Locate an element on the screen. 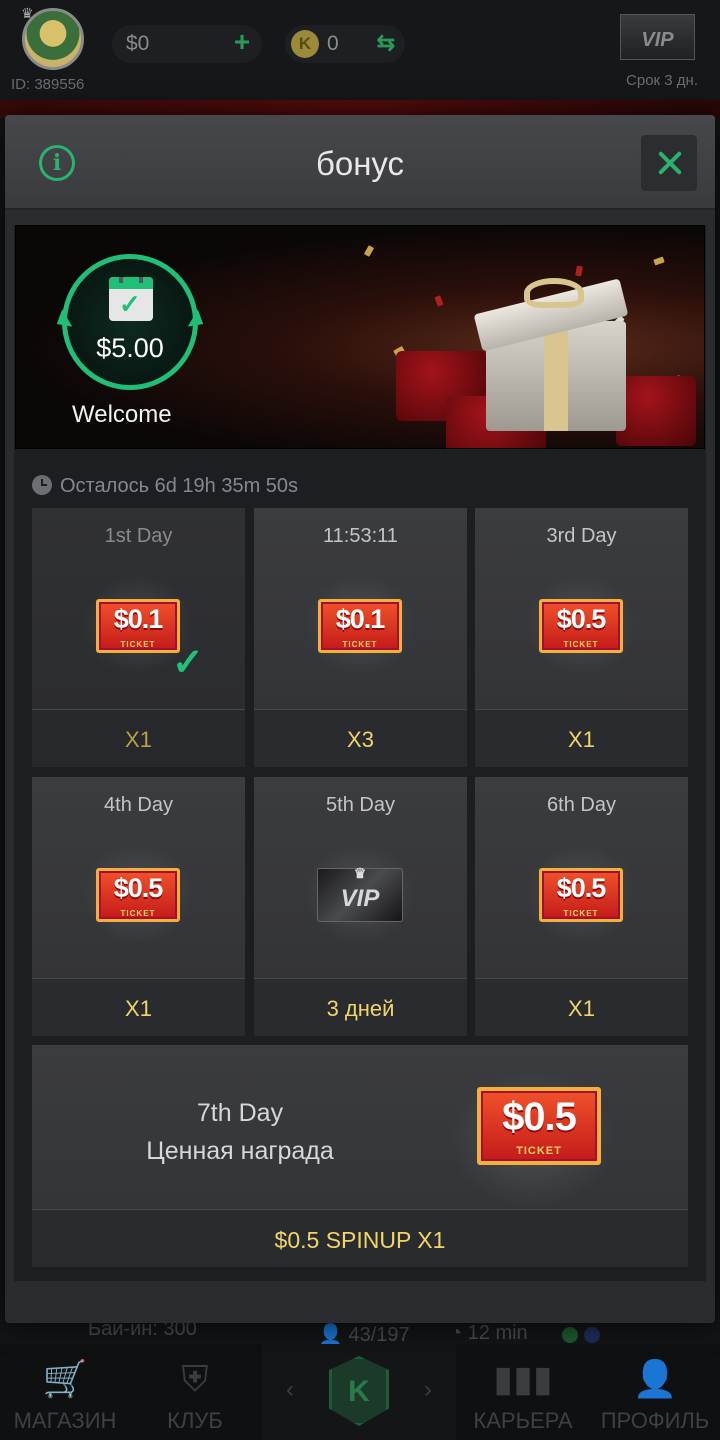 The height and width of the screenshot is (1440, 720). vip-badge: VIP is located at coordinates (657, 37).